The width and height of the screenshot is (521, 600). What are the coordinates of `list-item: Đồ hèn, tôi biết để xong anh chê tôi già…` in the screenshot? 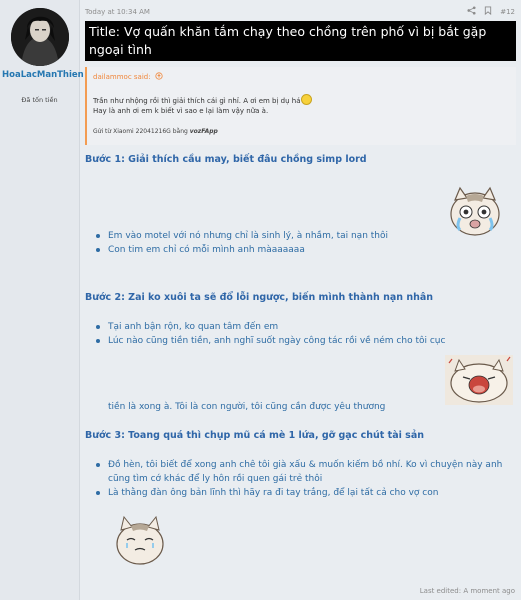 It's located at (304, 472).